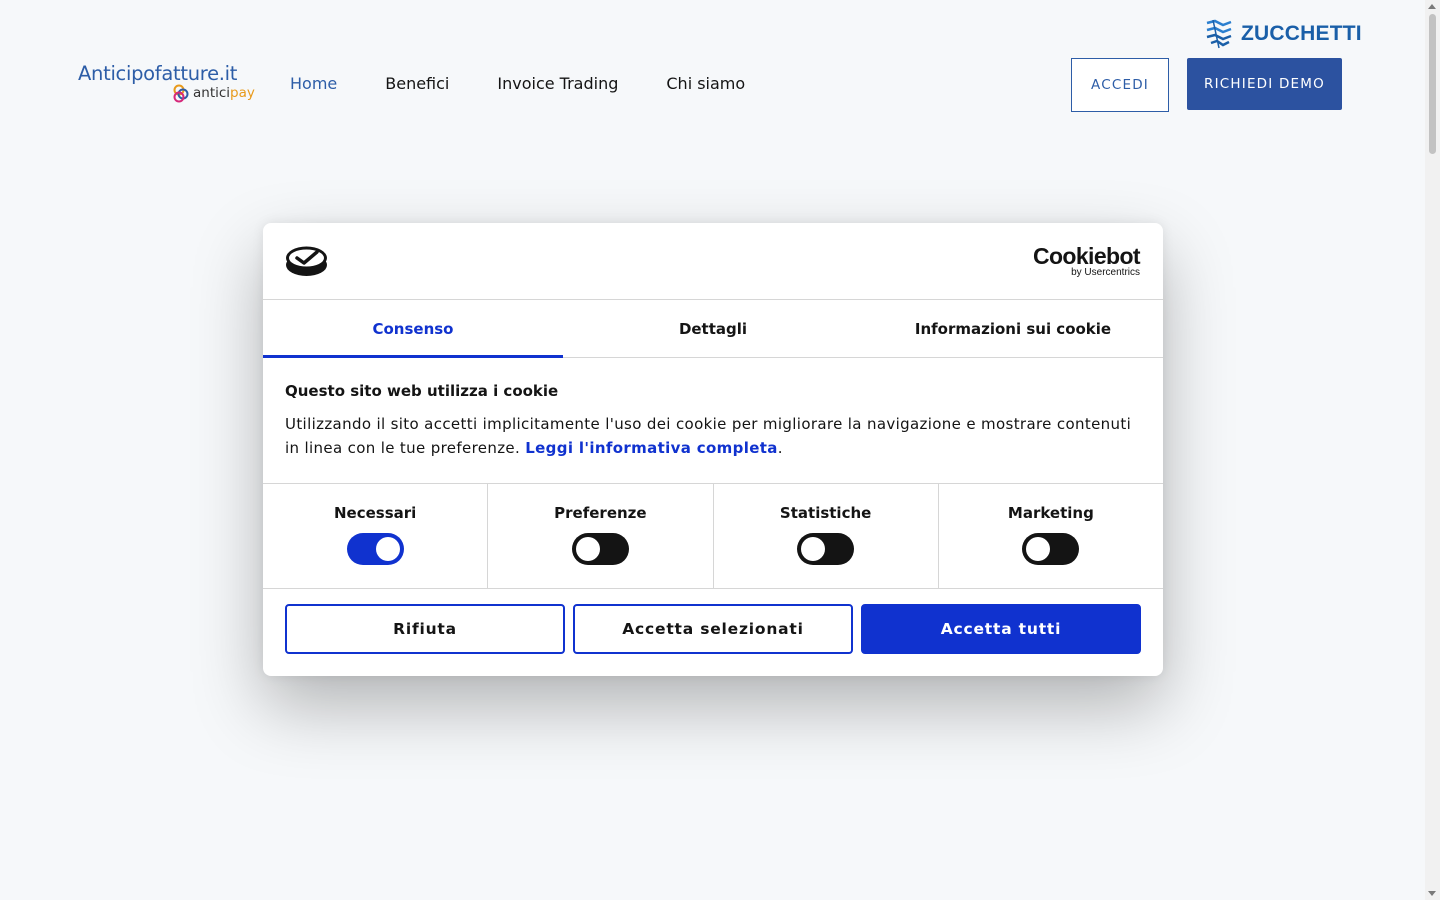  What do you see at coordinates (417, 83) in the screenshot?
I see `nav-benefici: Benefici` at bounding box center [417, 83].